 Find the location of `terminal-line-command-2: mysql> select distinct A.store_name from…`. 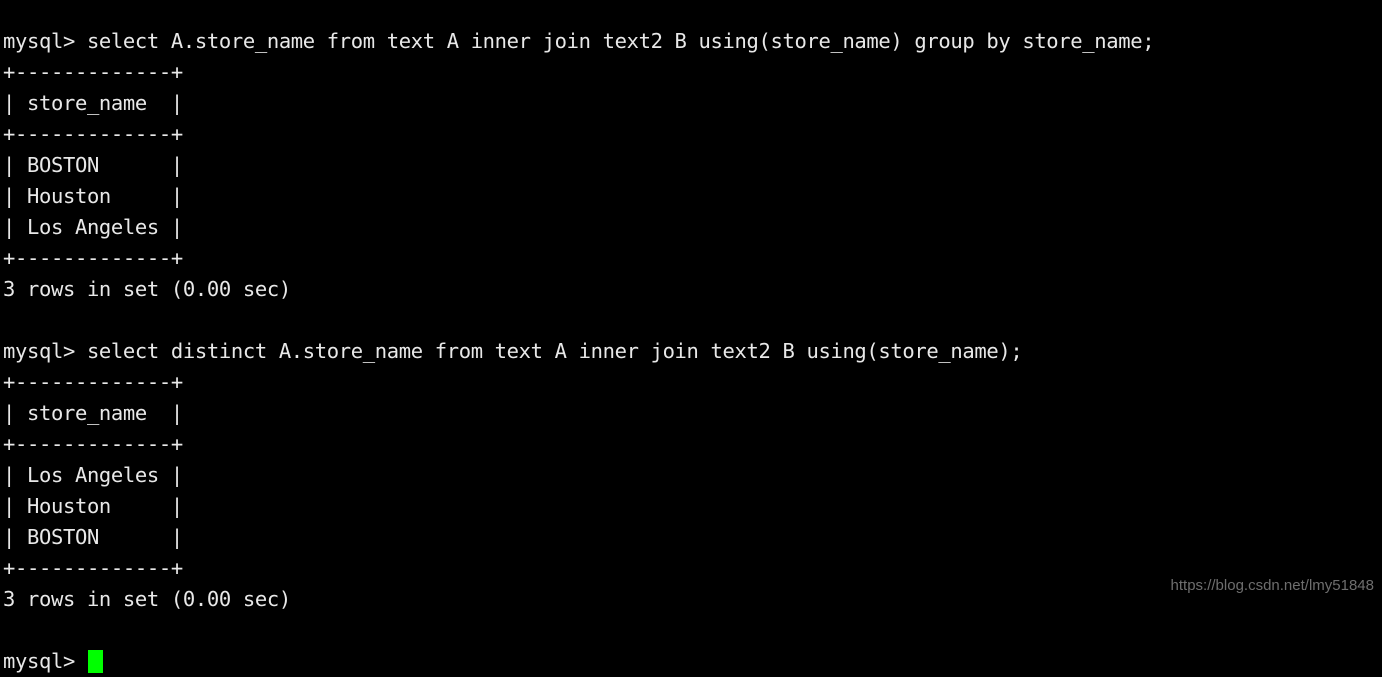

terminal-line-command-2: mysql> select distinct A.store_name from… is located at coordinates (513, 351).